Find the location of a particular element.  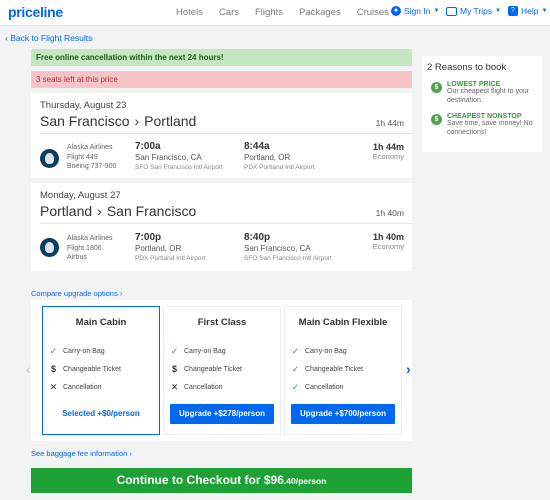

reason-body: Our cheapest flight to your destination. is located at coordinates (488, 96).